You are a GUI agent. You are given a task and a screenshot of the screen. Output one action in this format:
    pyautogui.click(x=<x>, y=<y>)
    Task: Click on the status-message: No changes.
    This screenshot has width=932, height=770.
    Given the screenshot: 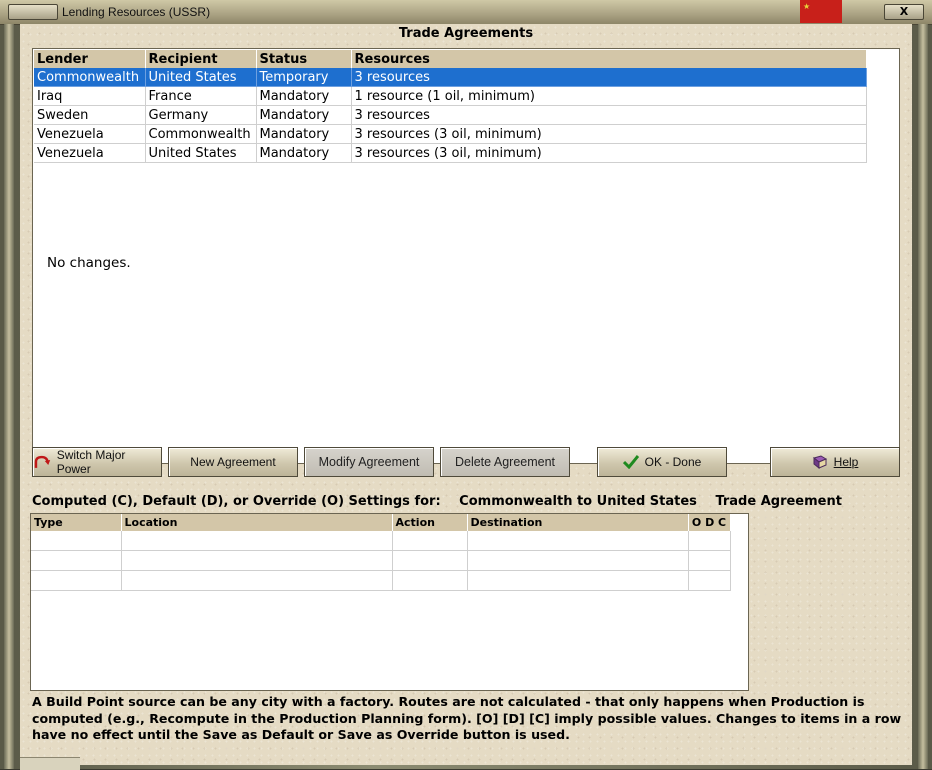 What is the action you would take?
    pyautogui.click(x=89, y=263)
    